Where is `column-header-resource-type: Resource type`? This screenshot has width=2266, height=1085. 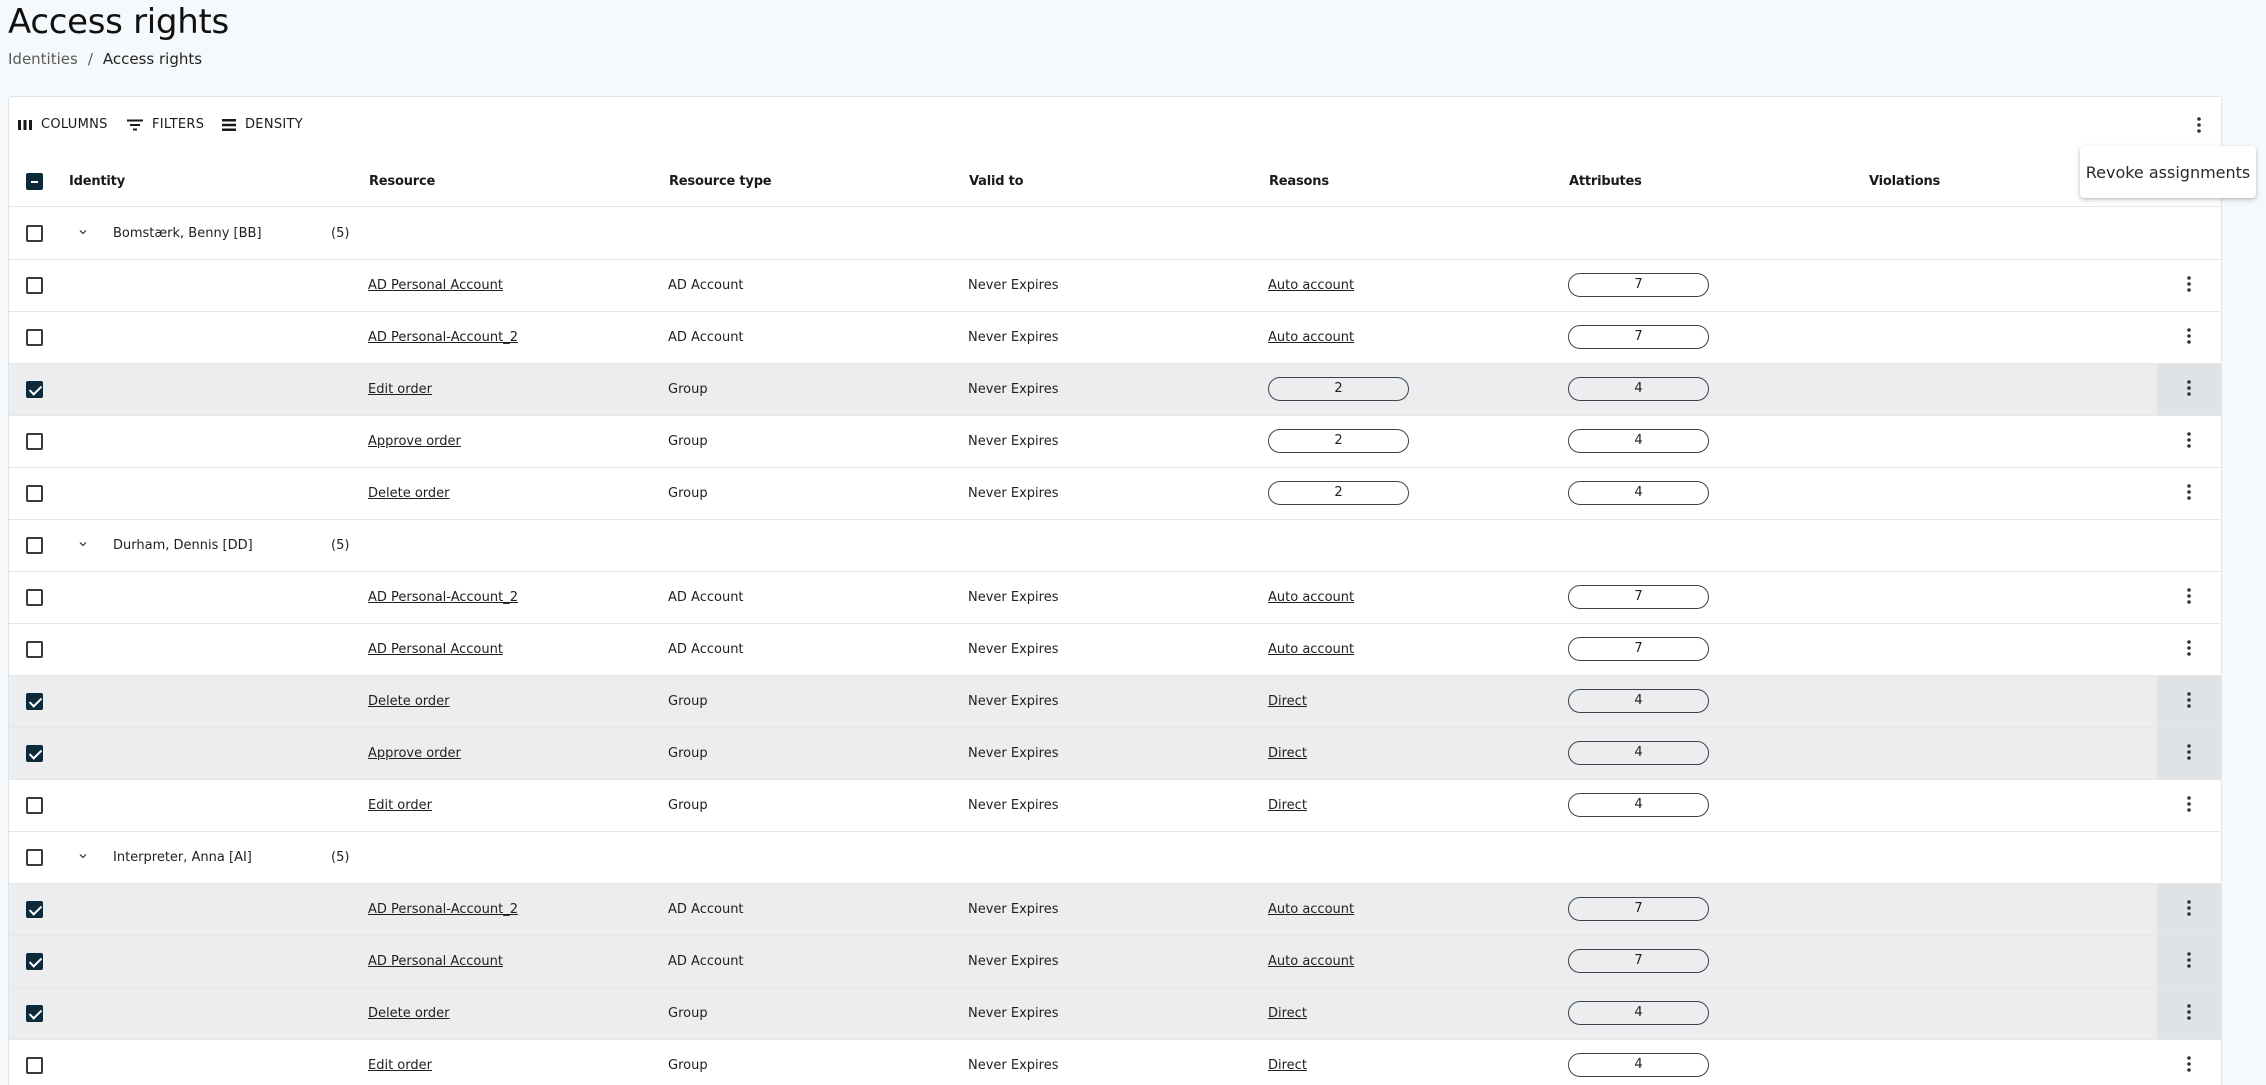
column-header-resource-type: Resource type is located at coordinates (720, 182).